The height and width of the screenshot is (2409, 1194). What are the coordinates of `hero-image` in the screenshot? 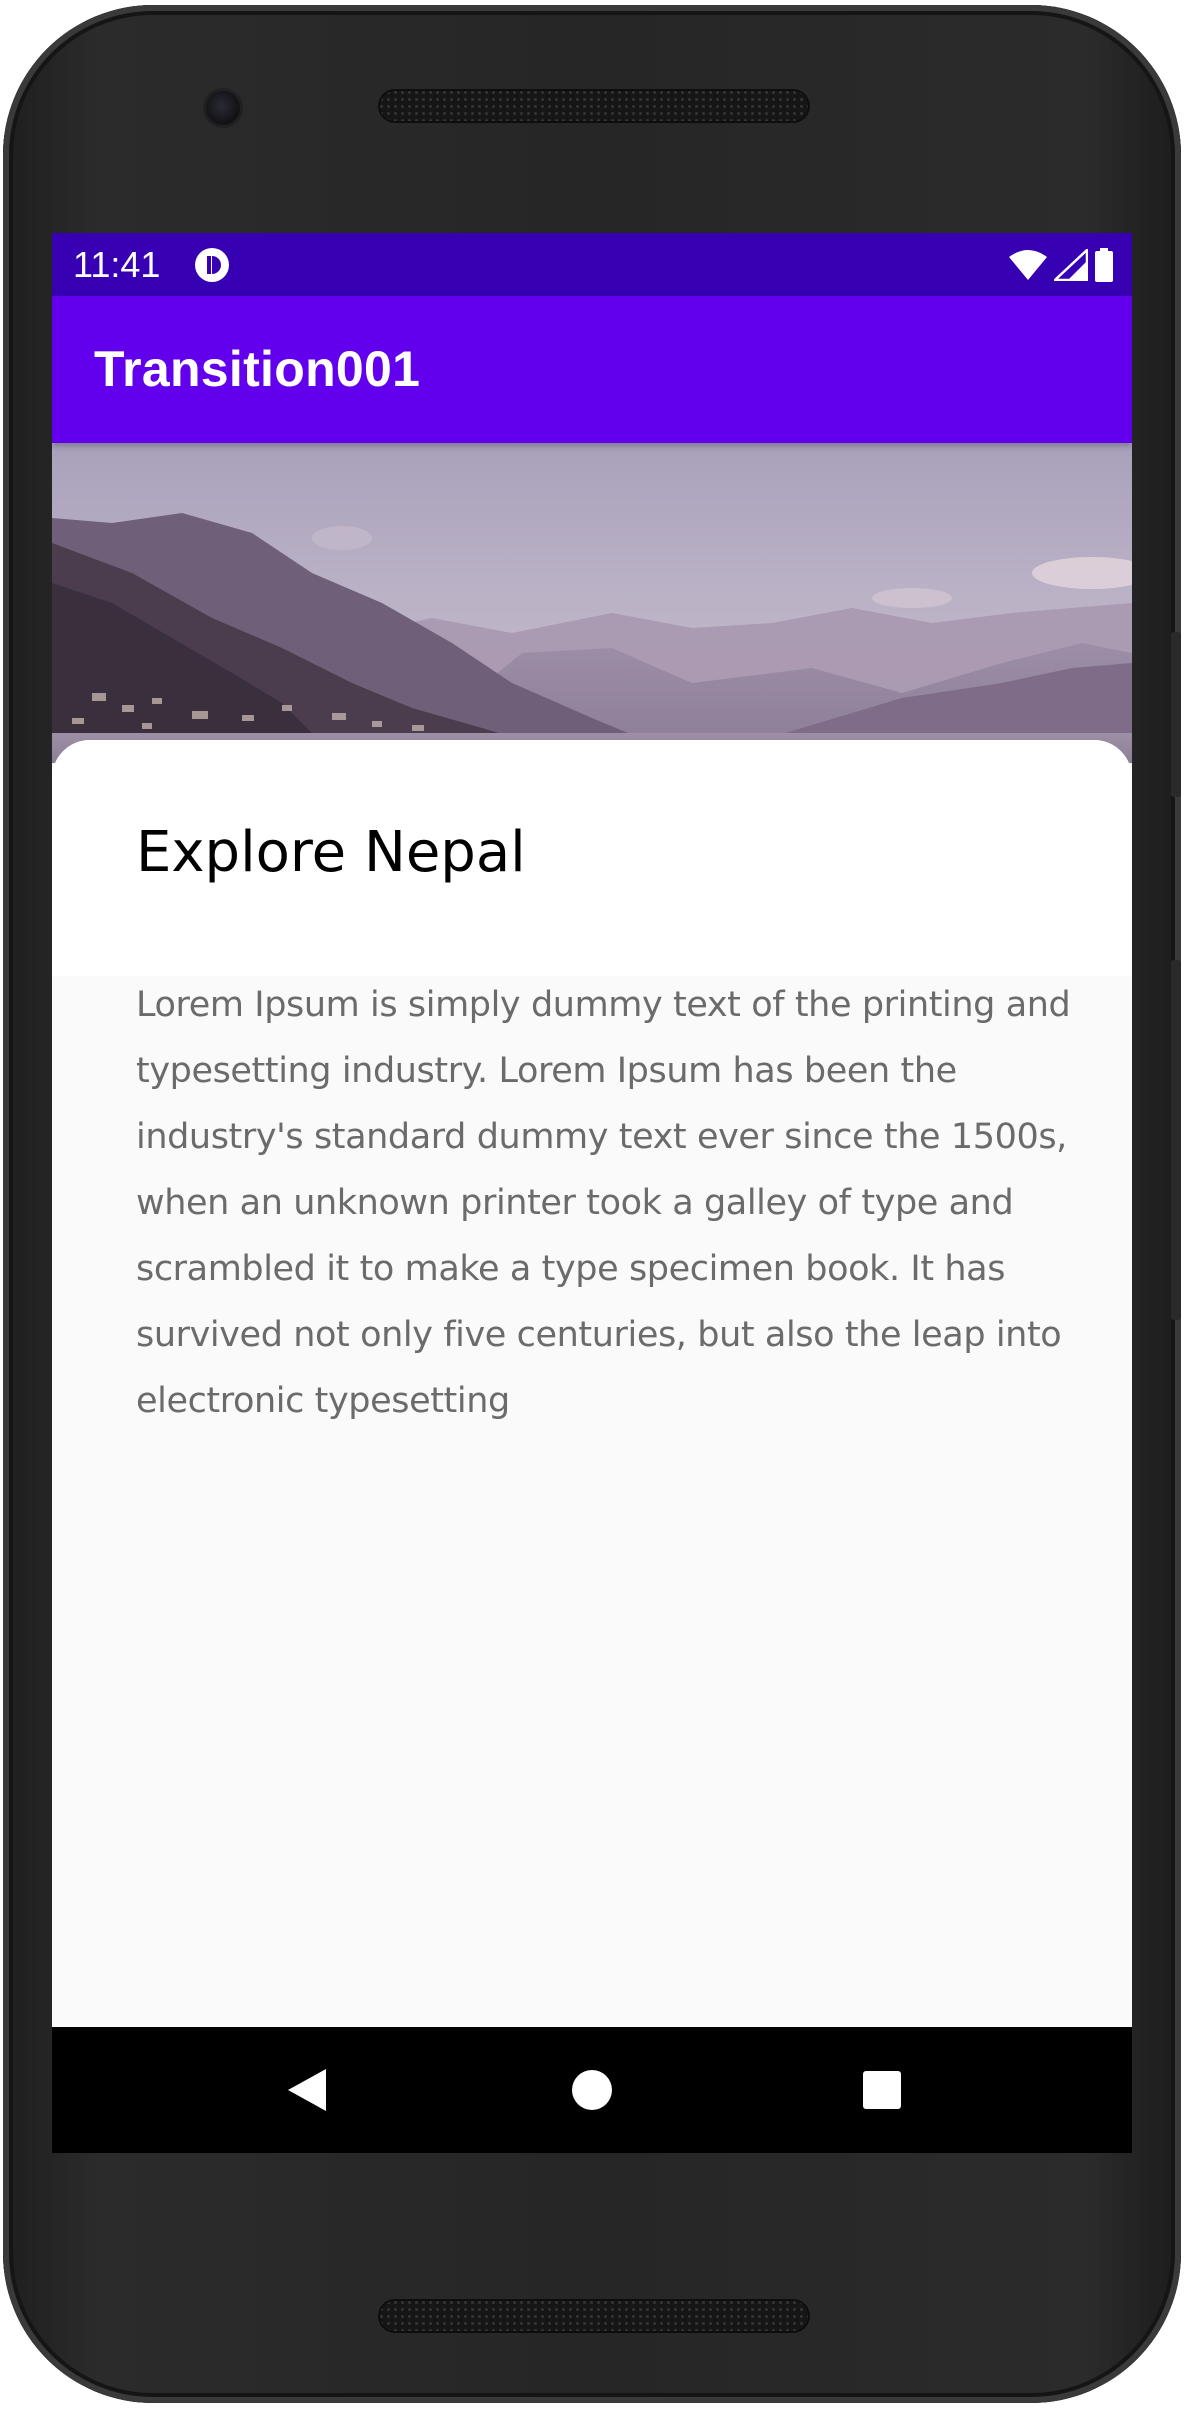 It's located at (592, 603).